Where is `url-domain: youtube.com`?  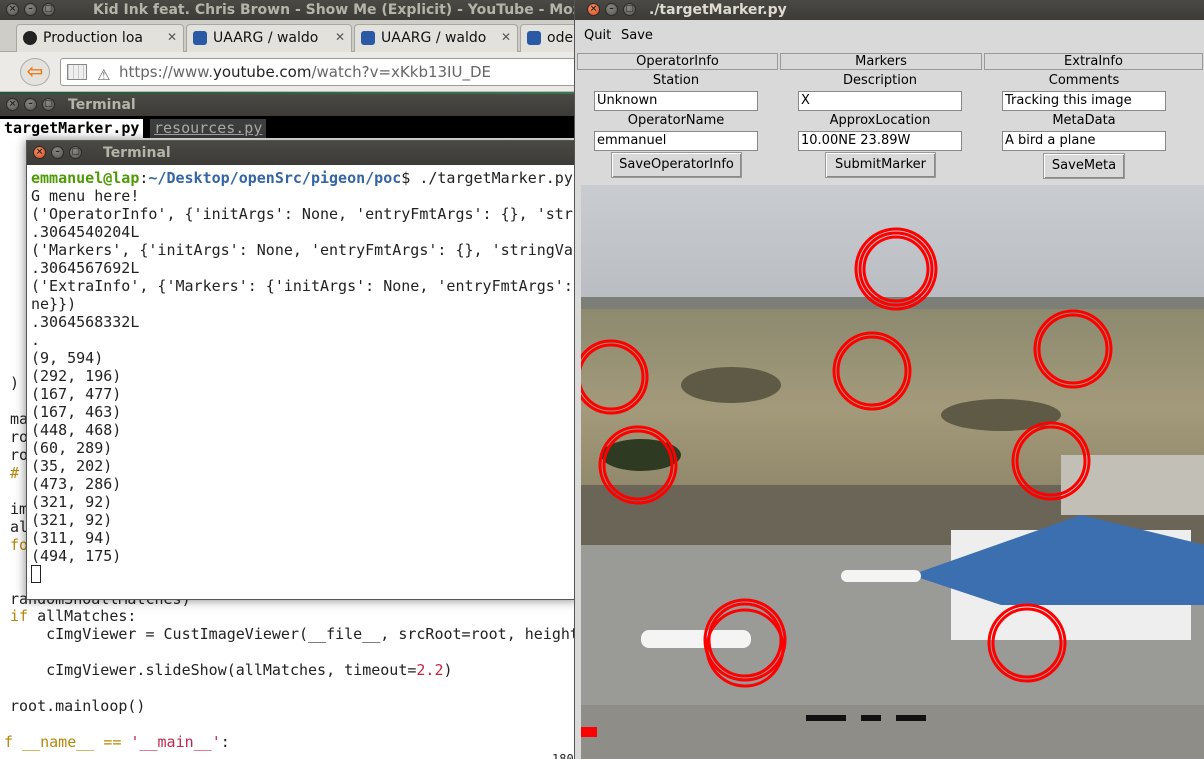
url-domain: youtube.com is located at coordinates (262, 72).